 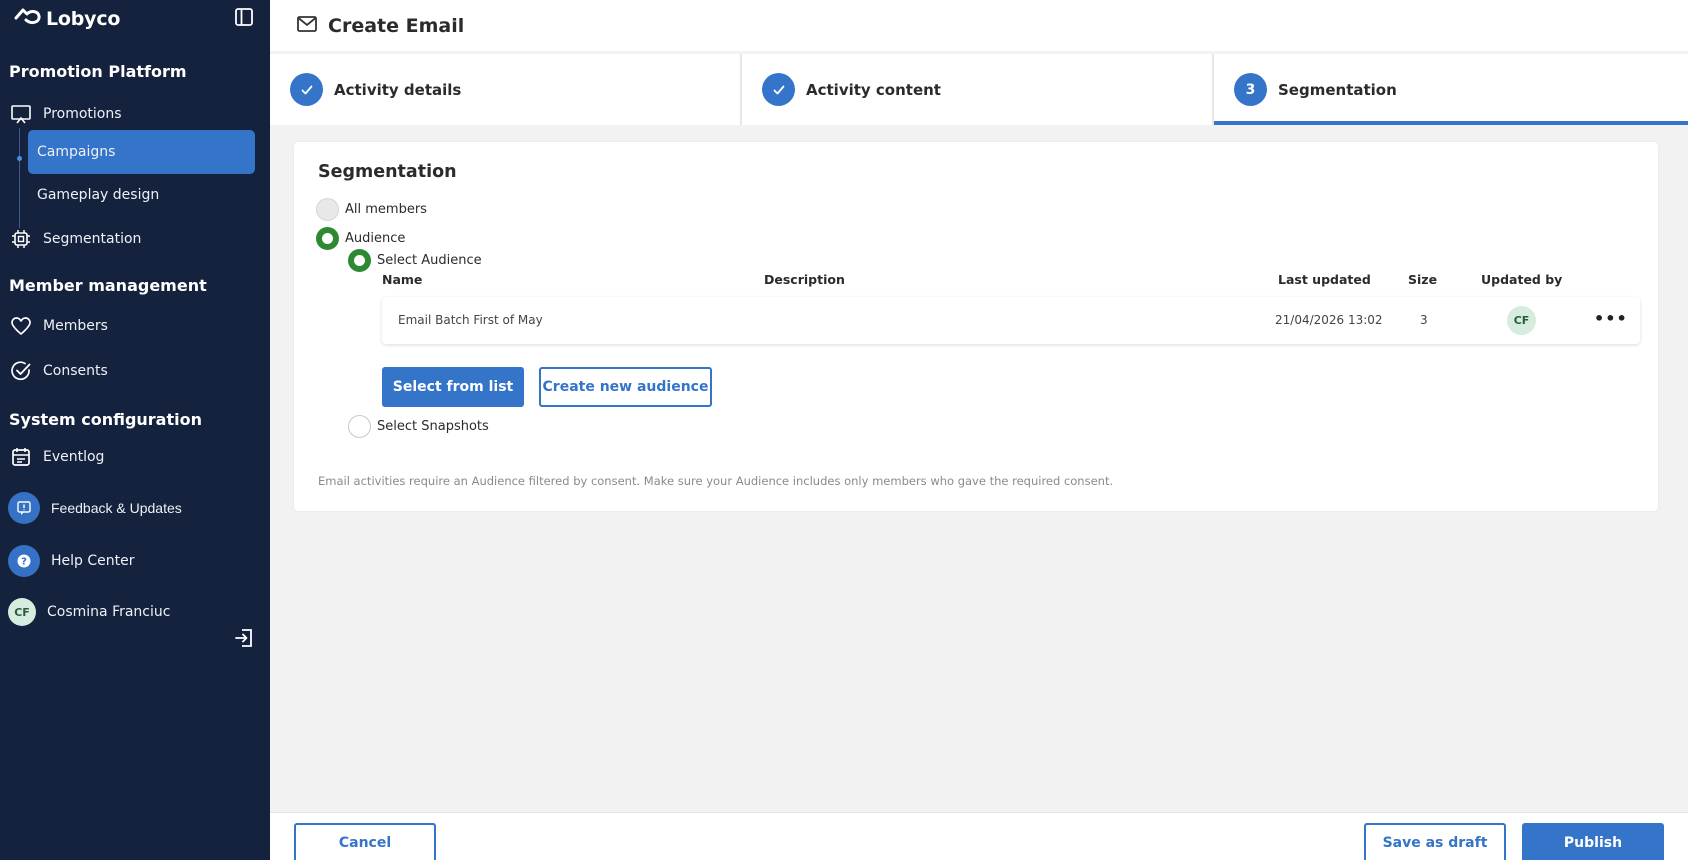 I want to click on sidebar-item-label: Help Center, so click(x=93, y=561).